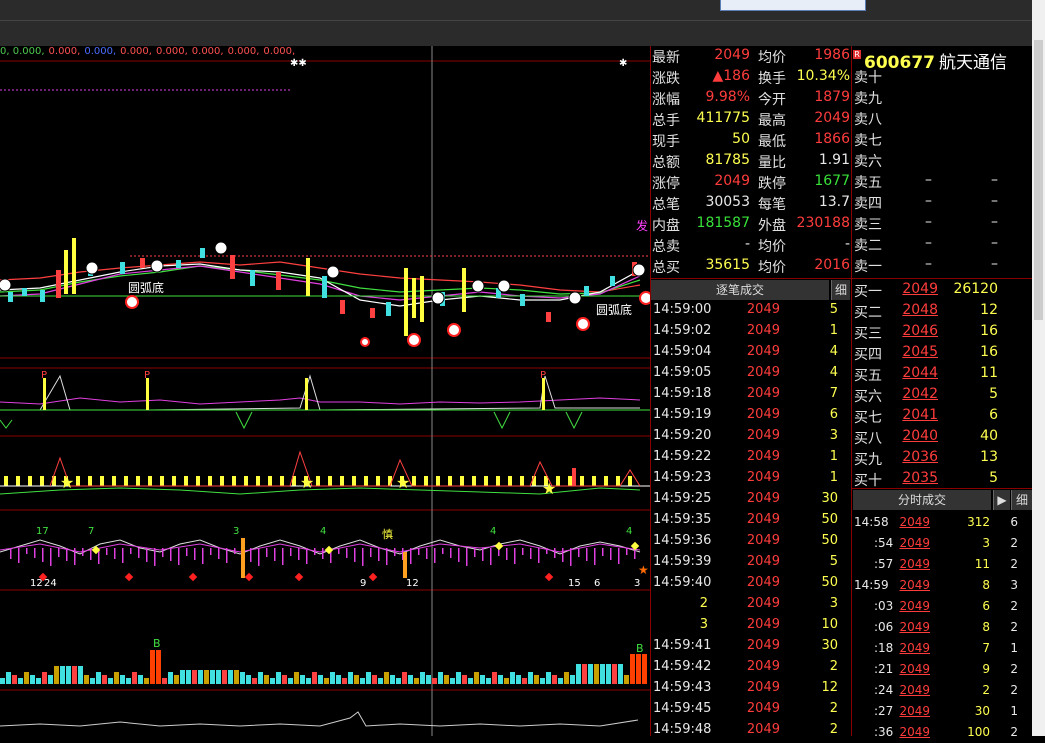 This screenshot has height=743, width=1045. What do you see at coordinates (942, 732) in the screenshot?
I see `fenshi-row: :36 2049 100 2` at bounding box center [942, 732].